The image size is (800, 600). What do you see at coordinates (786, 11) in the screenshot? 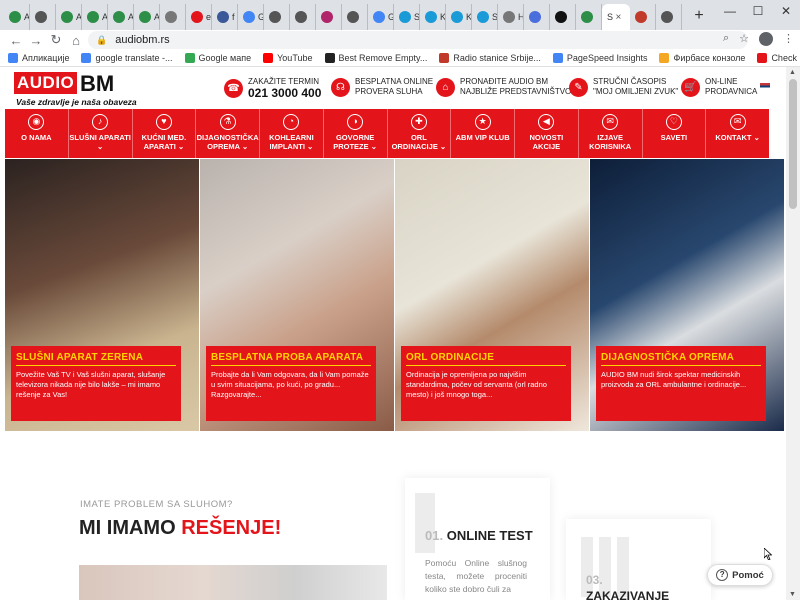
I see `close-window-button: ✕` at bounding box center [786, 11].